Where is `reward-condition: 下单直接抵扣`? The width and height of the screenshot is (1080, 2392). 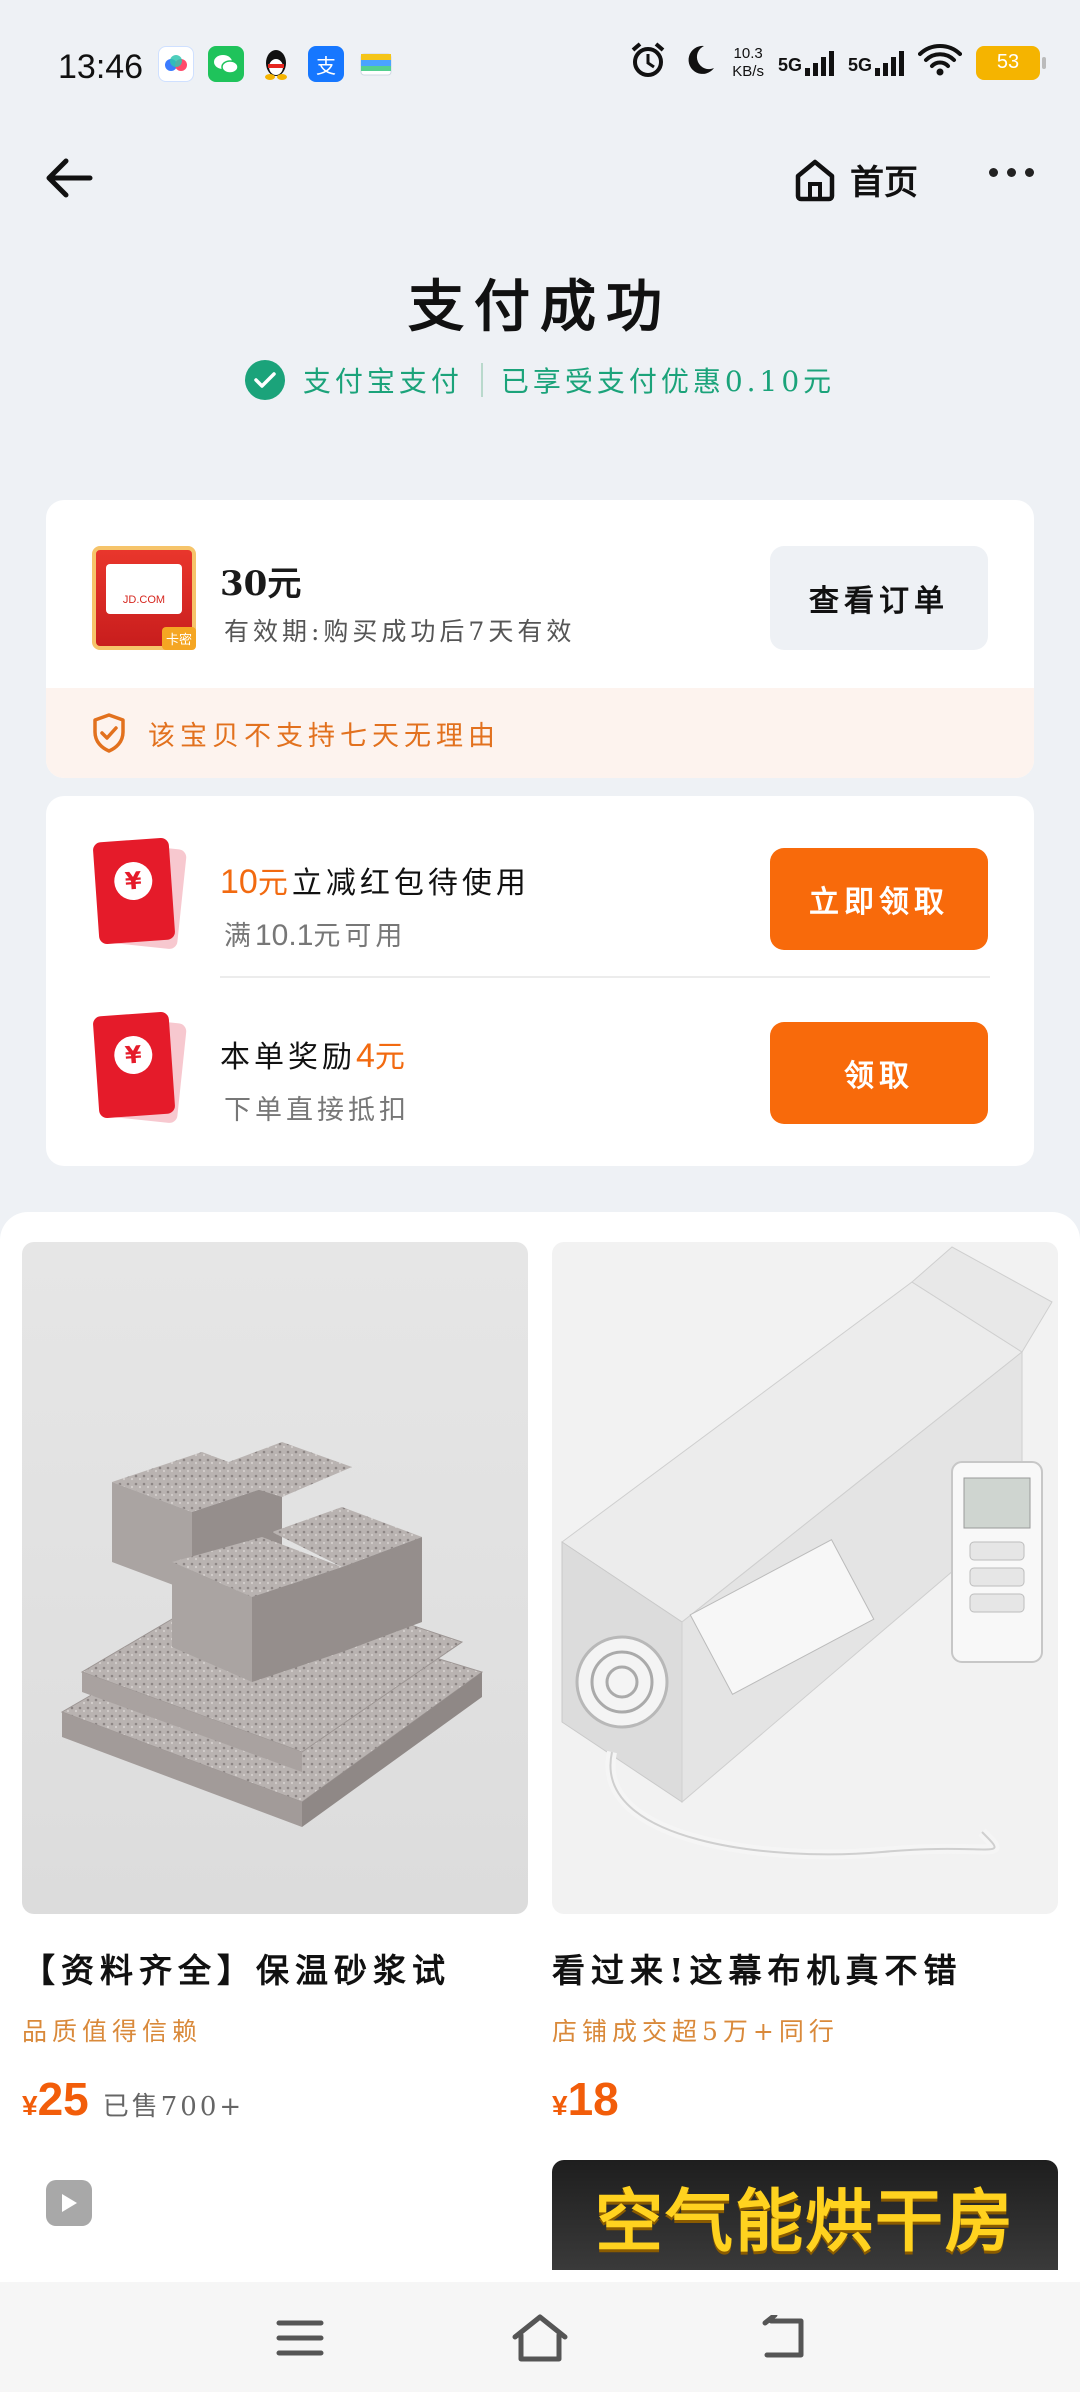
reward-condition: 下单直接抵扣 is located at coordinates (317, 1110).